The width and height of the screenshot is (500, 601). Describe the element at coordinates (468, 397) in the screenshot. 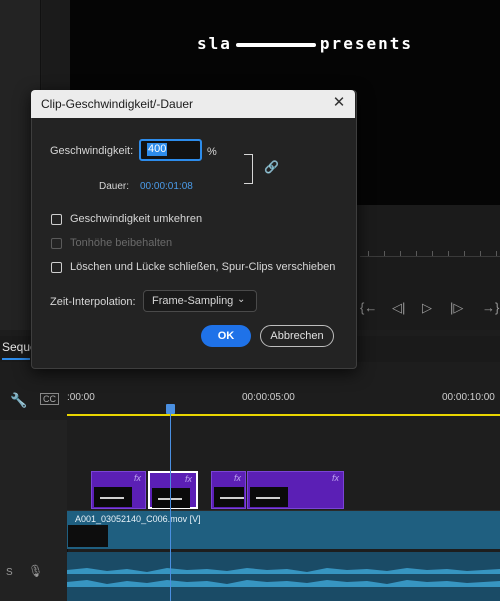

I see `timecode-label: 00:00:10:00` at that location.